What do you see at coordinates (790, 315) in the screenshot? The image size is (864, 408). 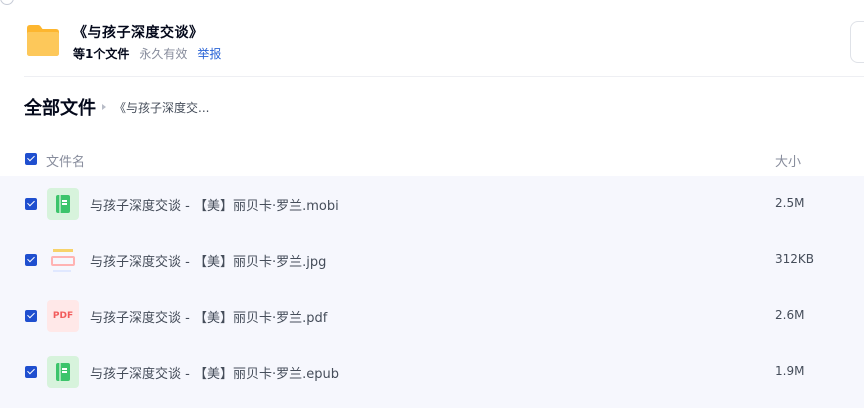 I see `file-size: 2.6M` at bounding box center [790, 315].